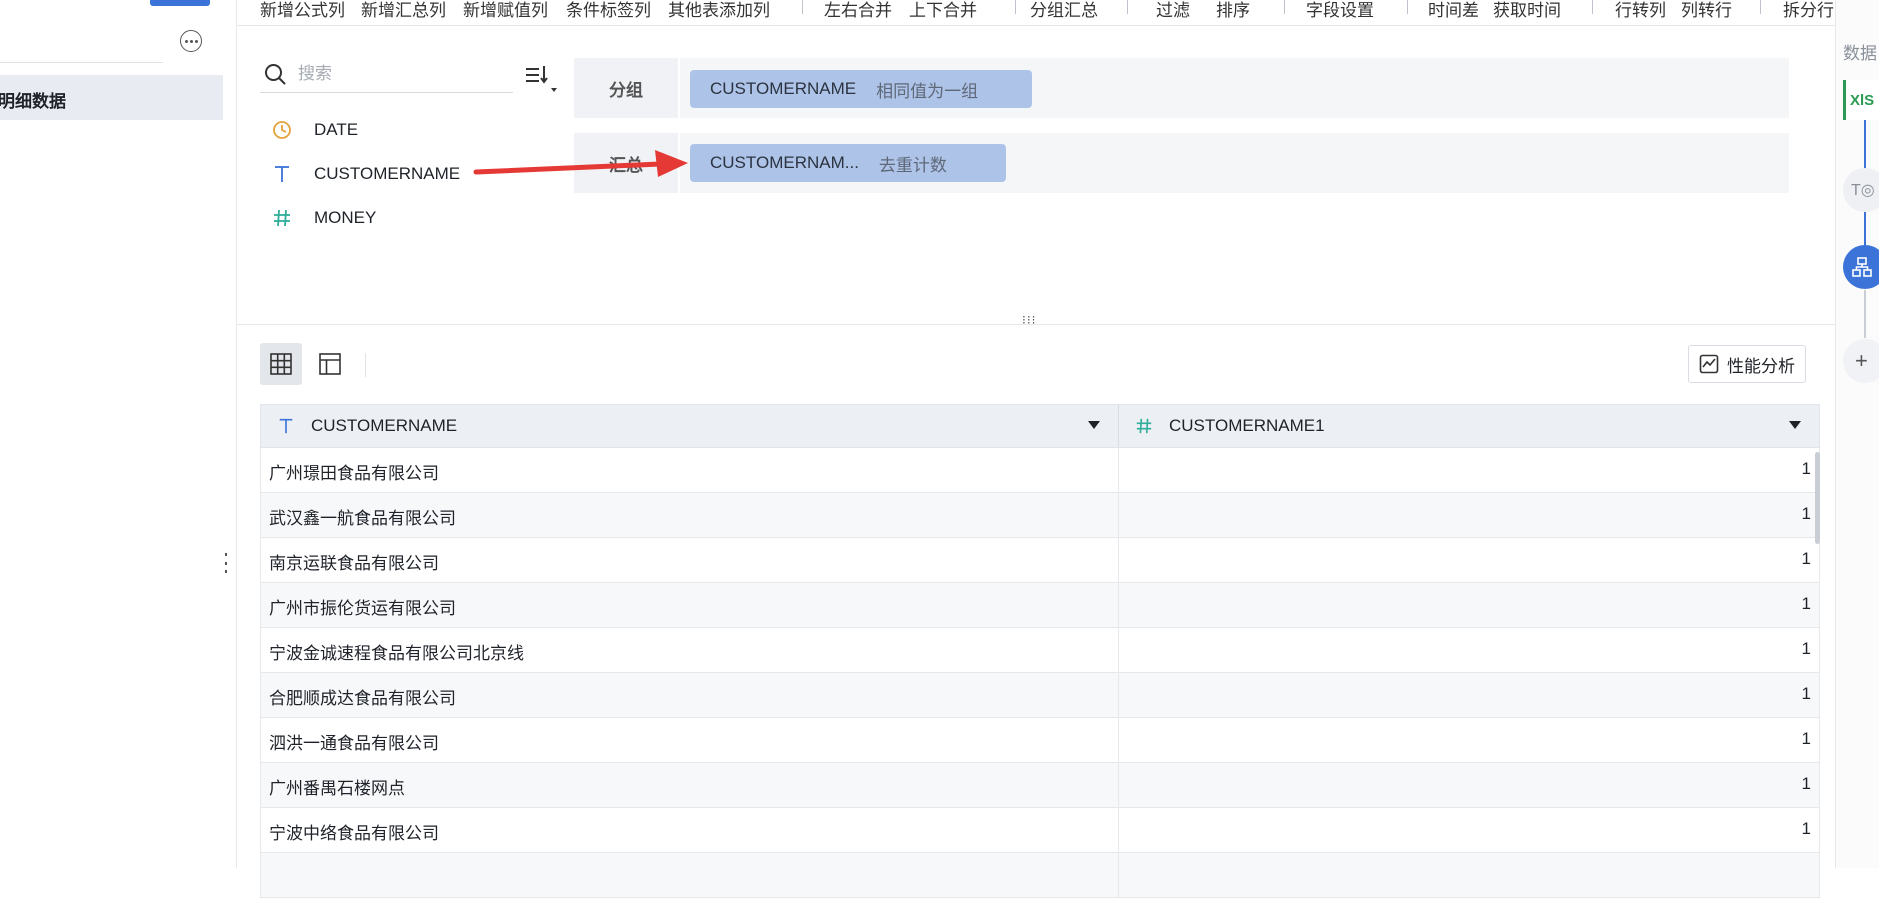 The height and width of the screenshot is (898, 1879). I want to click on column-header-customername: CUSTOMERNAME, so click(689, 426).